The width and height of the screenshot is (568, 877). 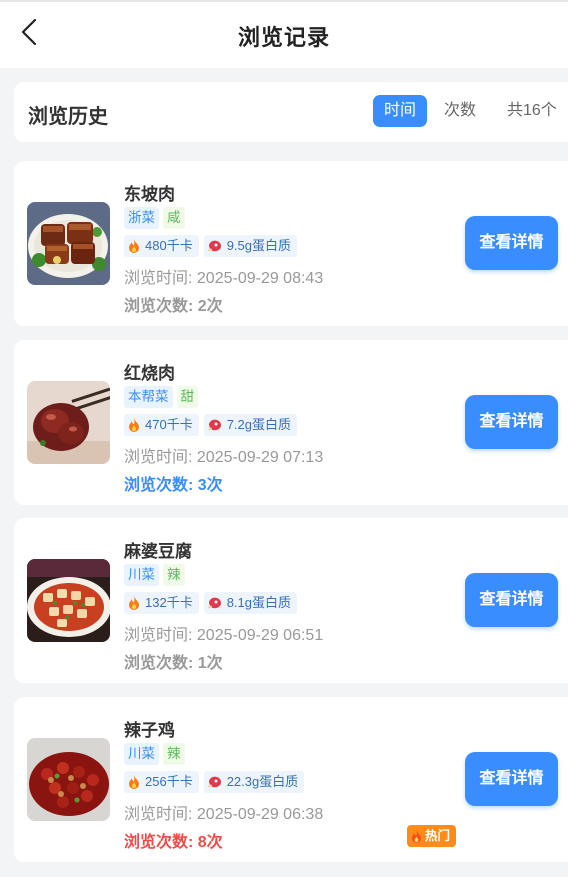 I want to click on sort-tab-time: 时间, so click(x=400, y=111).